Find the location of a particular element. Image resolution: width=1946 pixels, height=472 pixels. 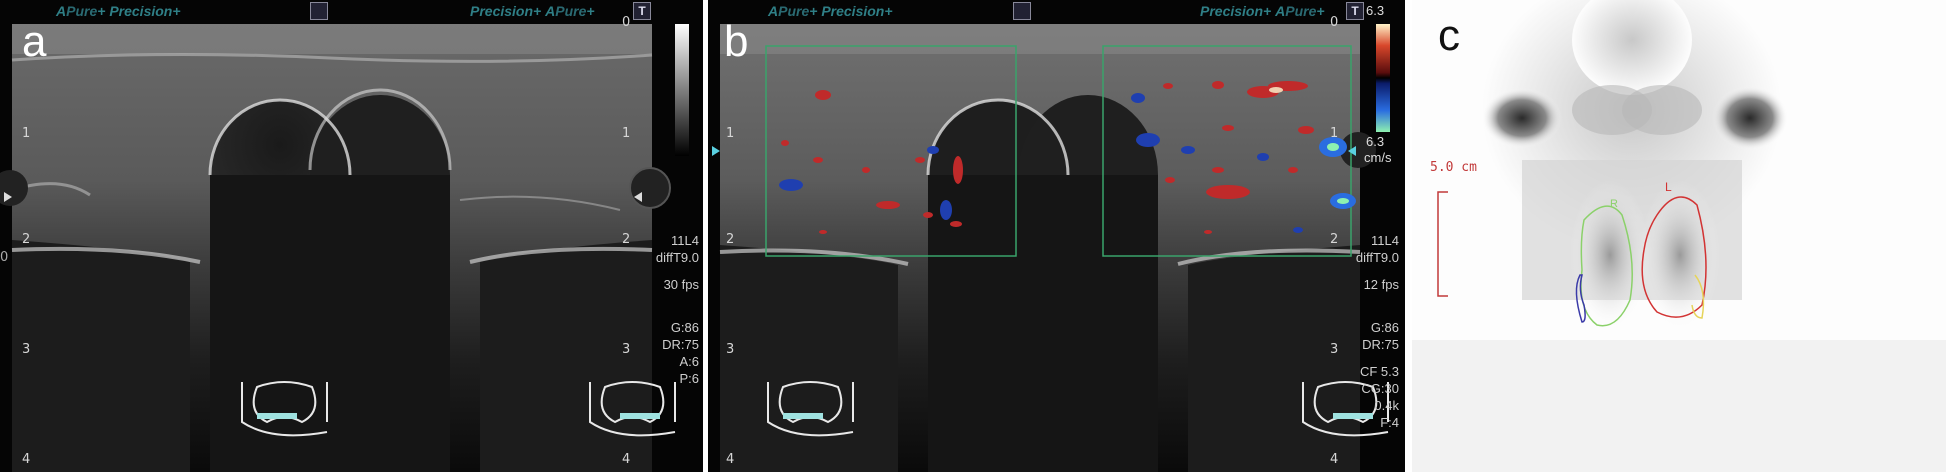

depth-zero-left: 0 is located at coordinates (4, 257).